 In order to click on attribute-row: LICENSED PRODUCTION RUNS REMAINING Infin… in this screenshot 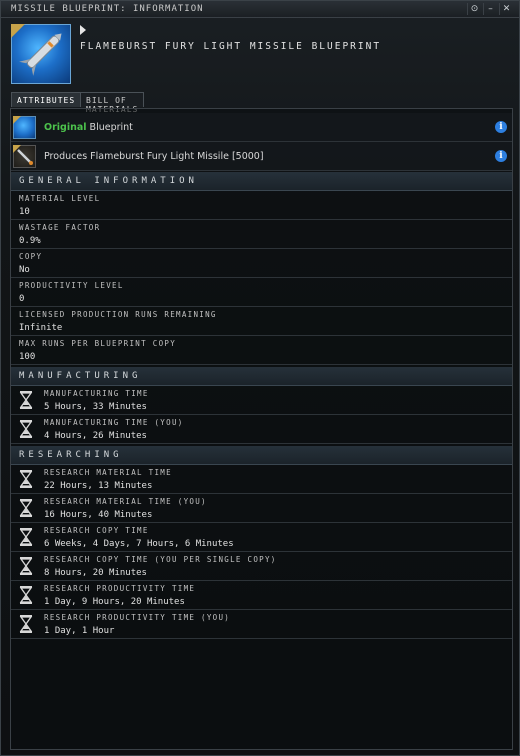, I will do `click(261, 321)`.